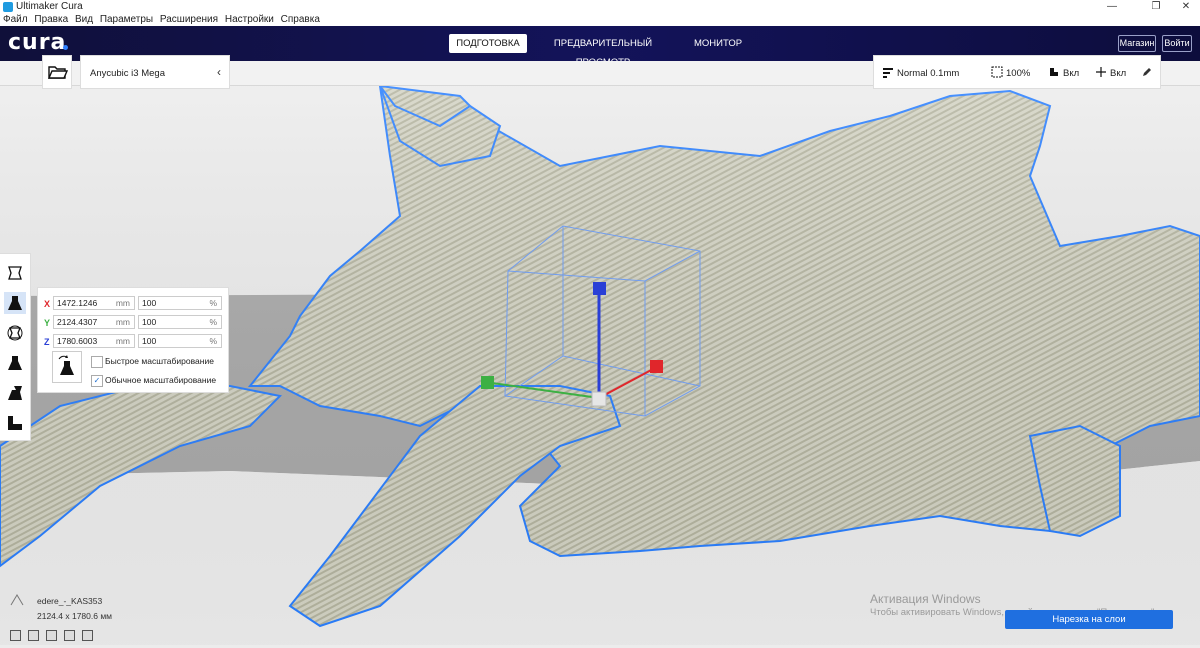  What do you see at coordinates (1177, 43) in the screenshot?
I see `signin-button: Войти` at bounding box center [1177, 43].